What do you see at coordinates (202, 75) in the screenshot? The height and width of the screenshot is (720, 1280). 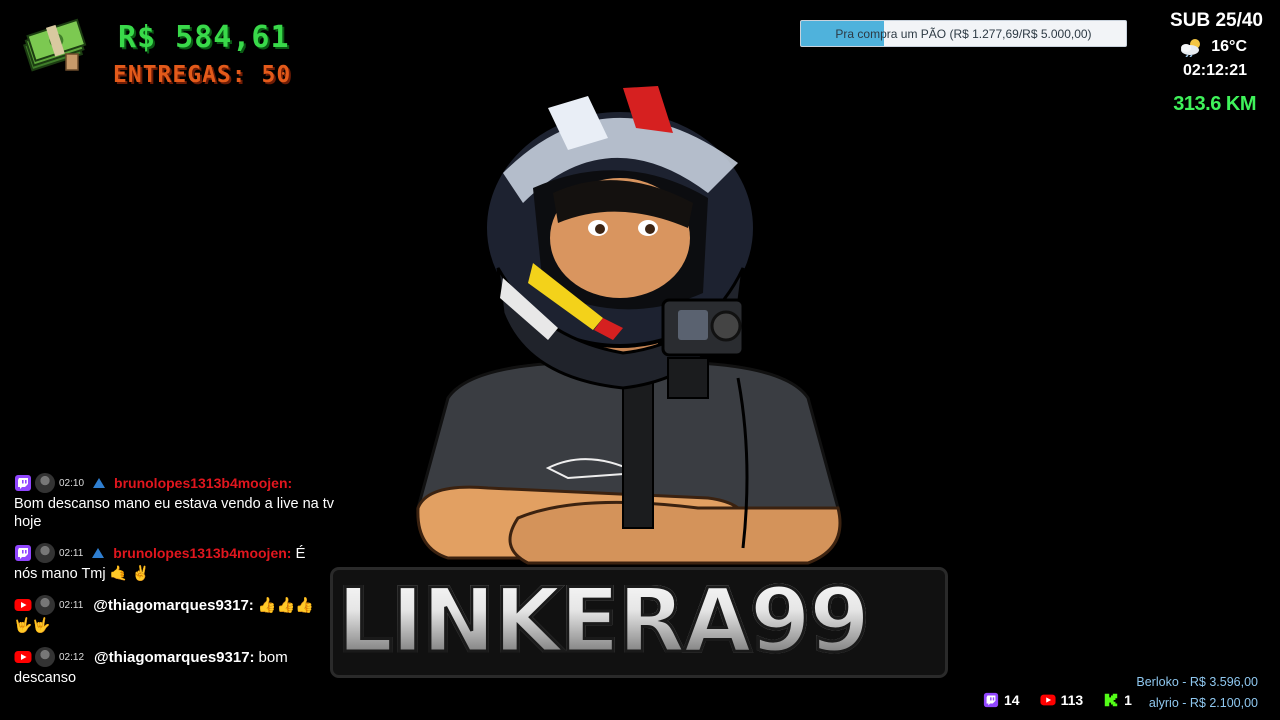 I see `deliveries-count: ENTREGAS: 50` at bounding box center [202, 75].